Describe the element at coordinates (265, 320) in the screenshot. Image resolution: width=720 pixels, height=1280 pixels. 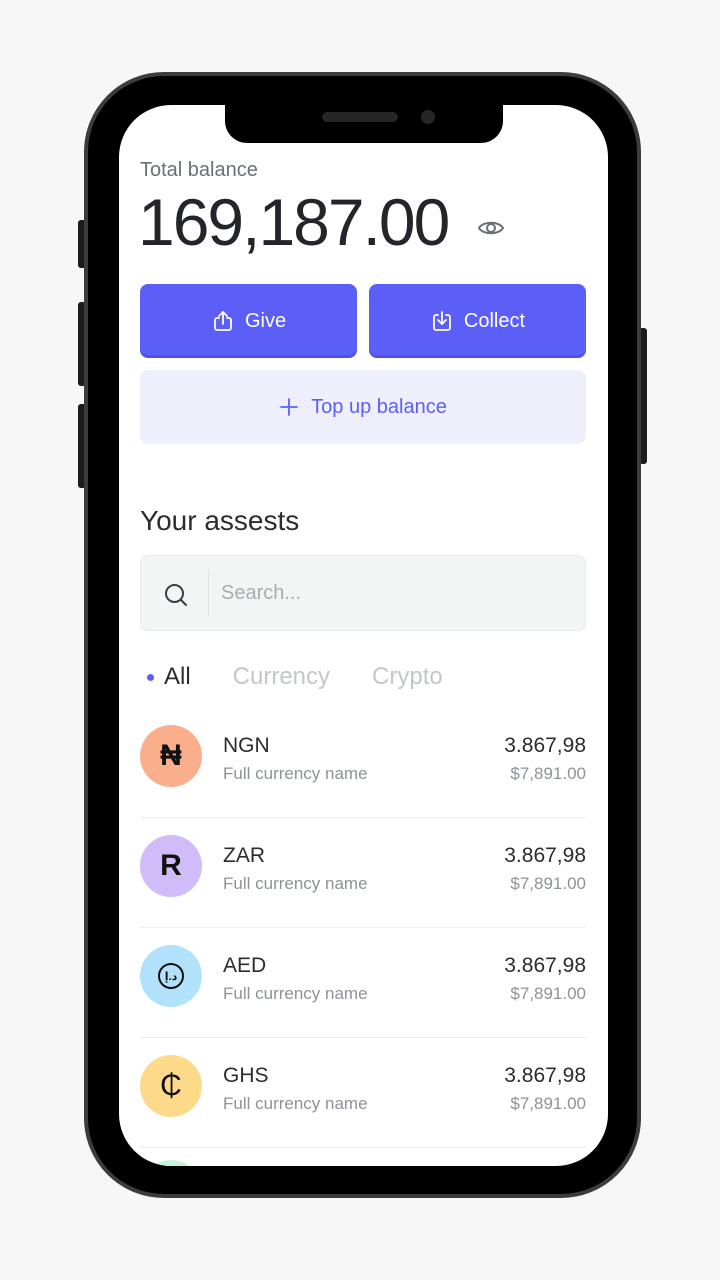
I see `give-button-label: Give` at that location.